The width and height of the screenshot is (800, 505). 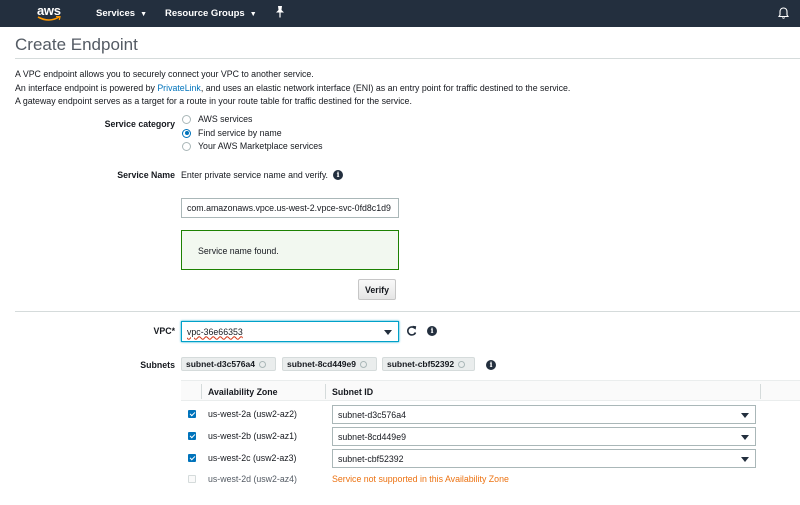 What do you see at coordinates (179, 88) in the screenshot?
I see `privatelink-link: PrivateLink` at bounding box center [179, 88].